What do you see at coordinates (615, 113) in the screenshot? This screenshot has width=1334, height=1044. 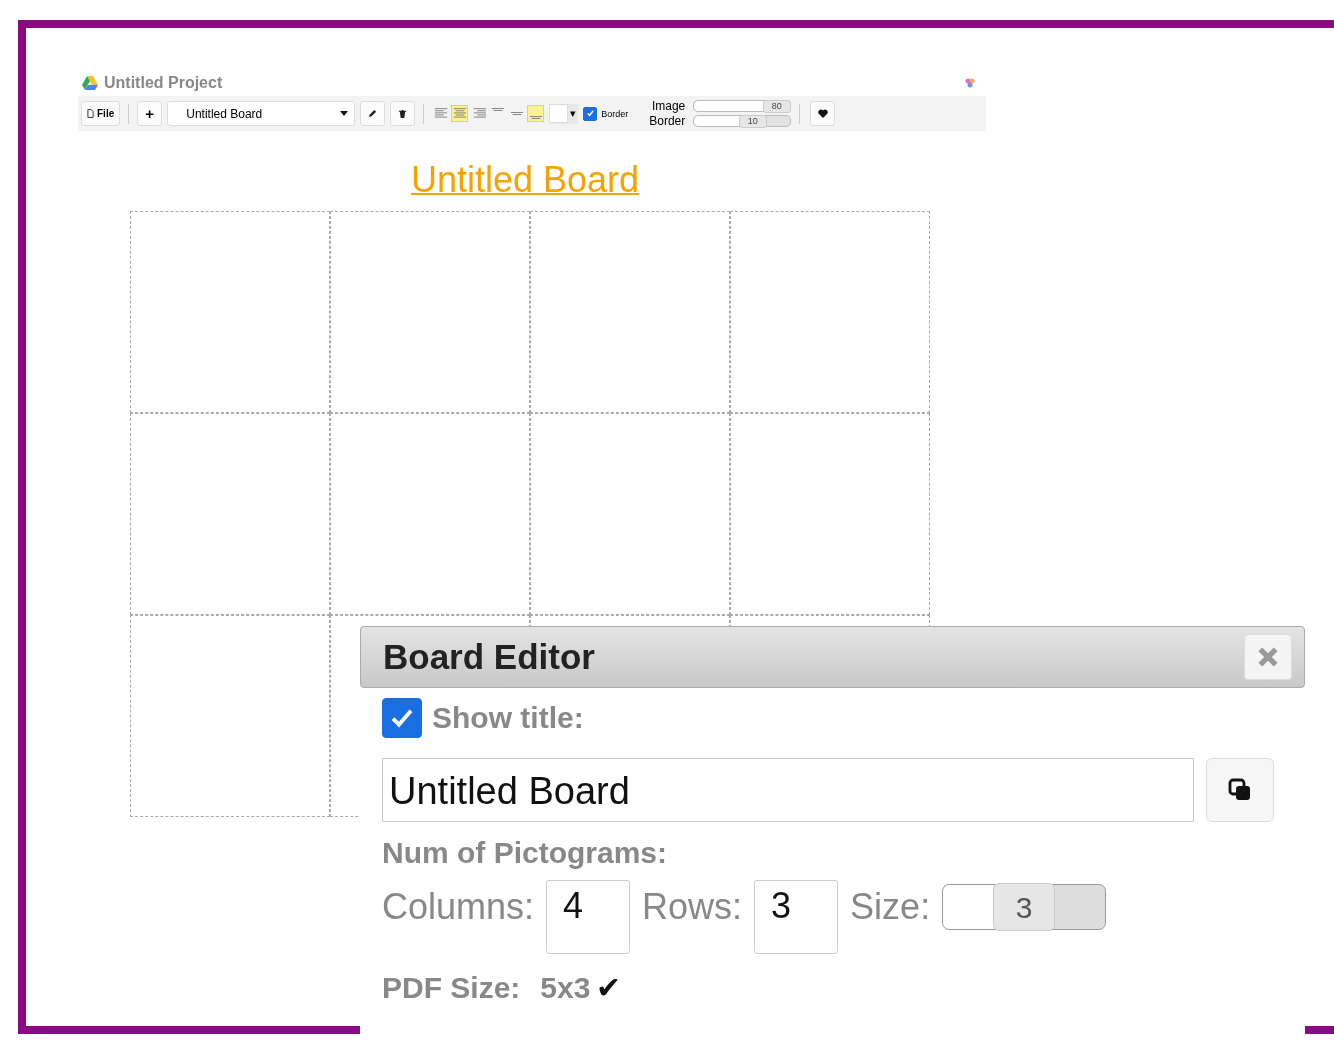 I see `border-label: Border` at bounding box center [615, 113].